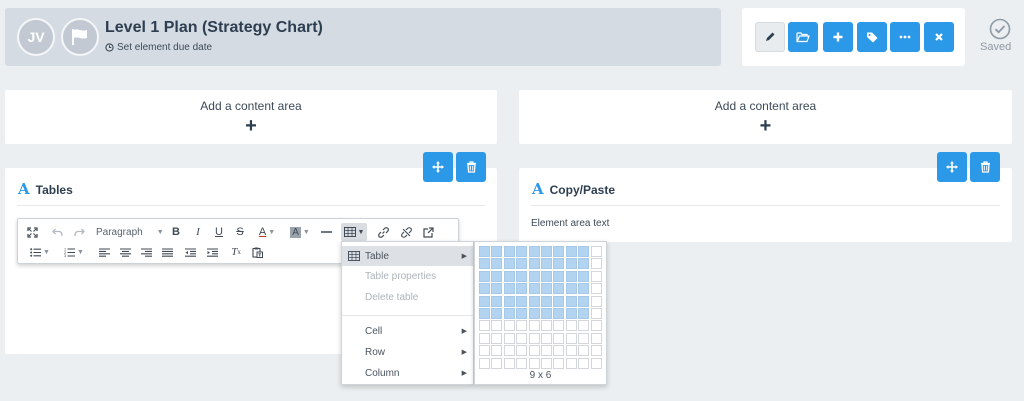  Describe the element at coordinates (257, 252) in the screenshot. I see `paste-text-icon` at that location.